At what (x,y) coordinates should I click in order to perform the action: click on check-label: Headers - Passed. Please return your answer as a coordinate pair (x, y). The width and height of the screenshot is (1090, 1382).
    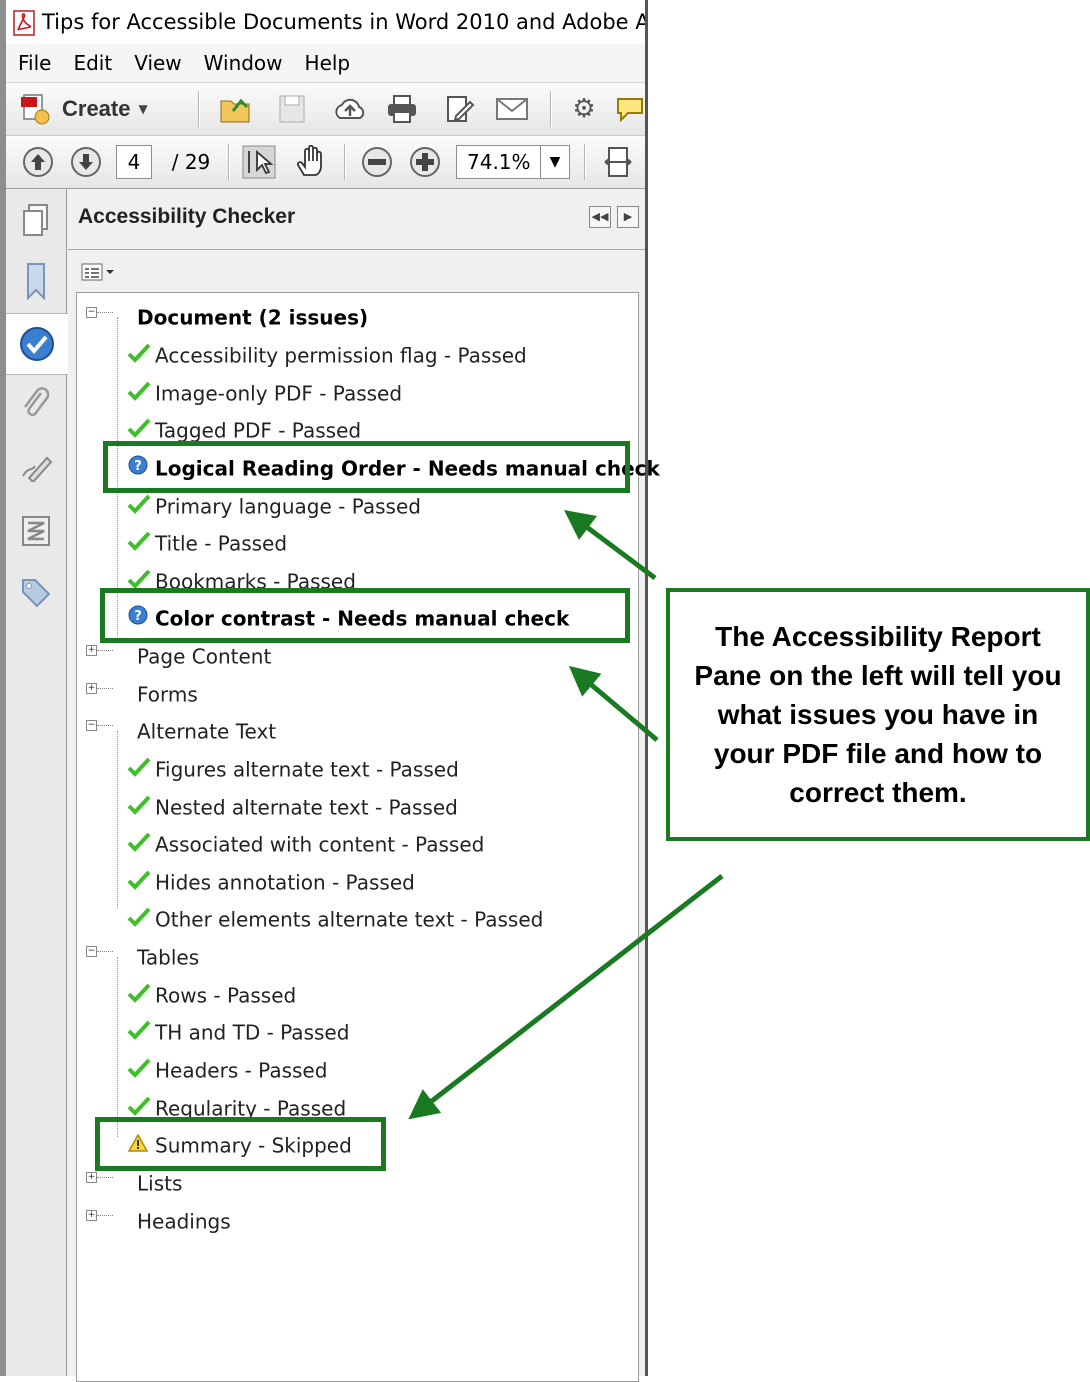
    Looking at the image, I should click on (241, 1070).